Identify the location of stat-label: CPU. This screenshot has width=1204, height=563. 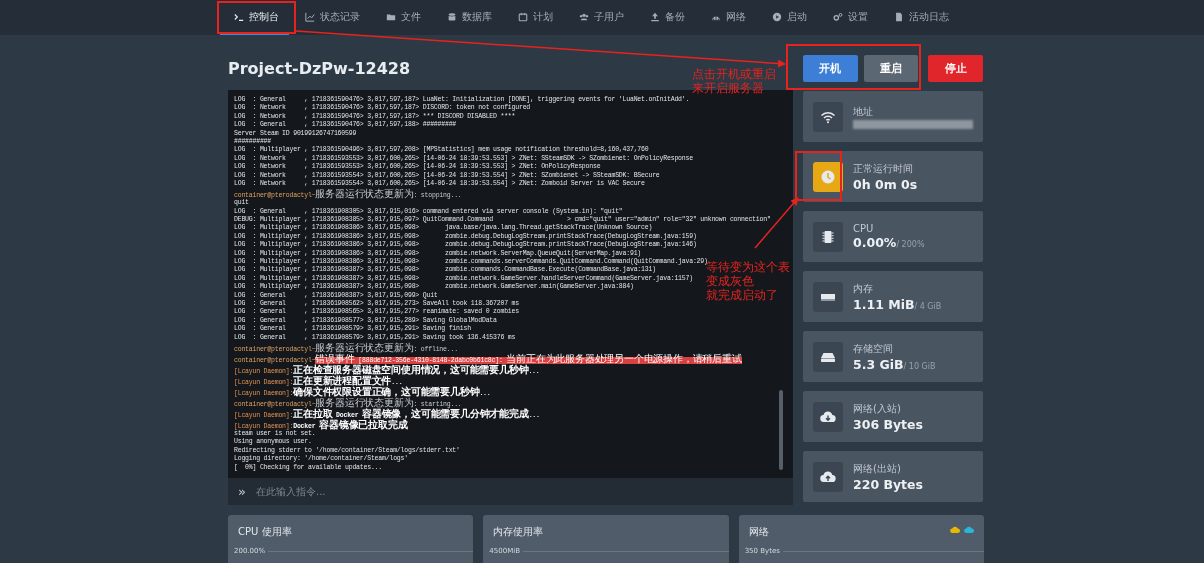
(864, 228).